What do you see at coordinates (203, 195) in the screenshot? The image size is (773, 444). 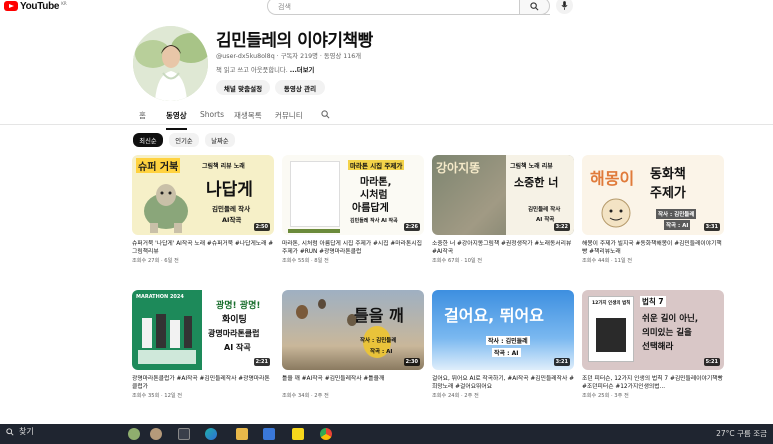 I see `video-thumbnail: 슈퍼 거북 그림책 리뷰 노래 나답게 김민들레 작사 AI작곡 2:50` at bounding box center [203, 195].